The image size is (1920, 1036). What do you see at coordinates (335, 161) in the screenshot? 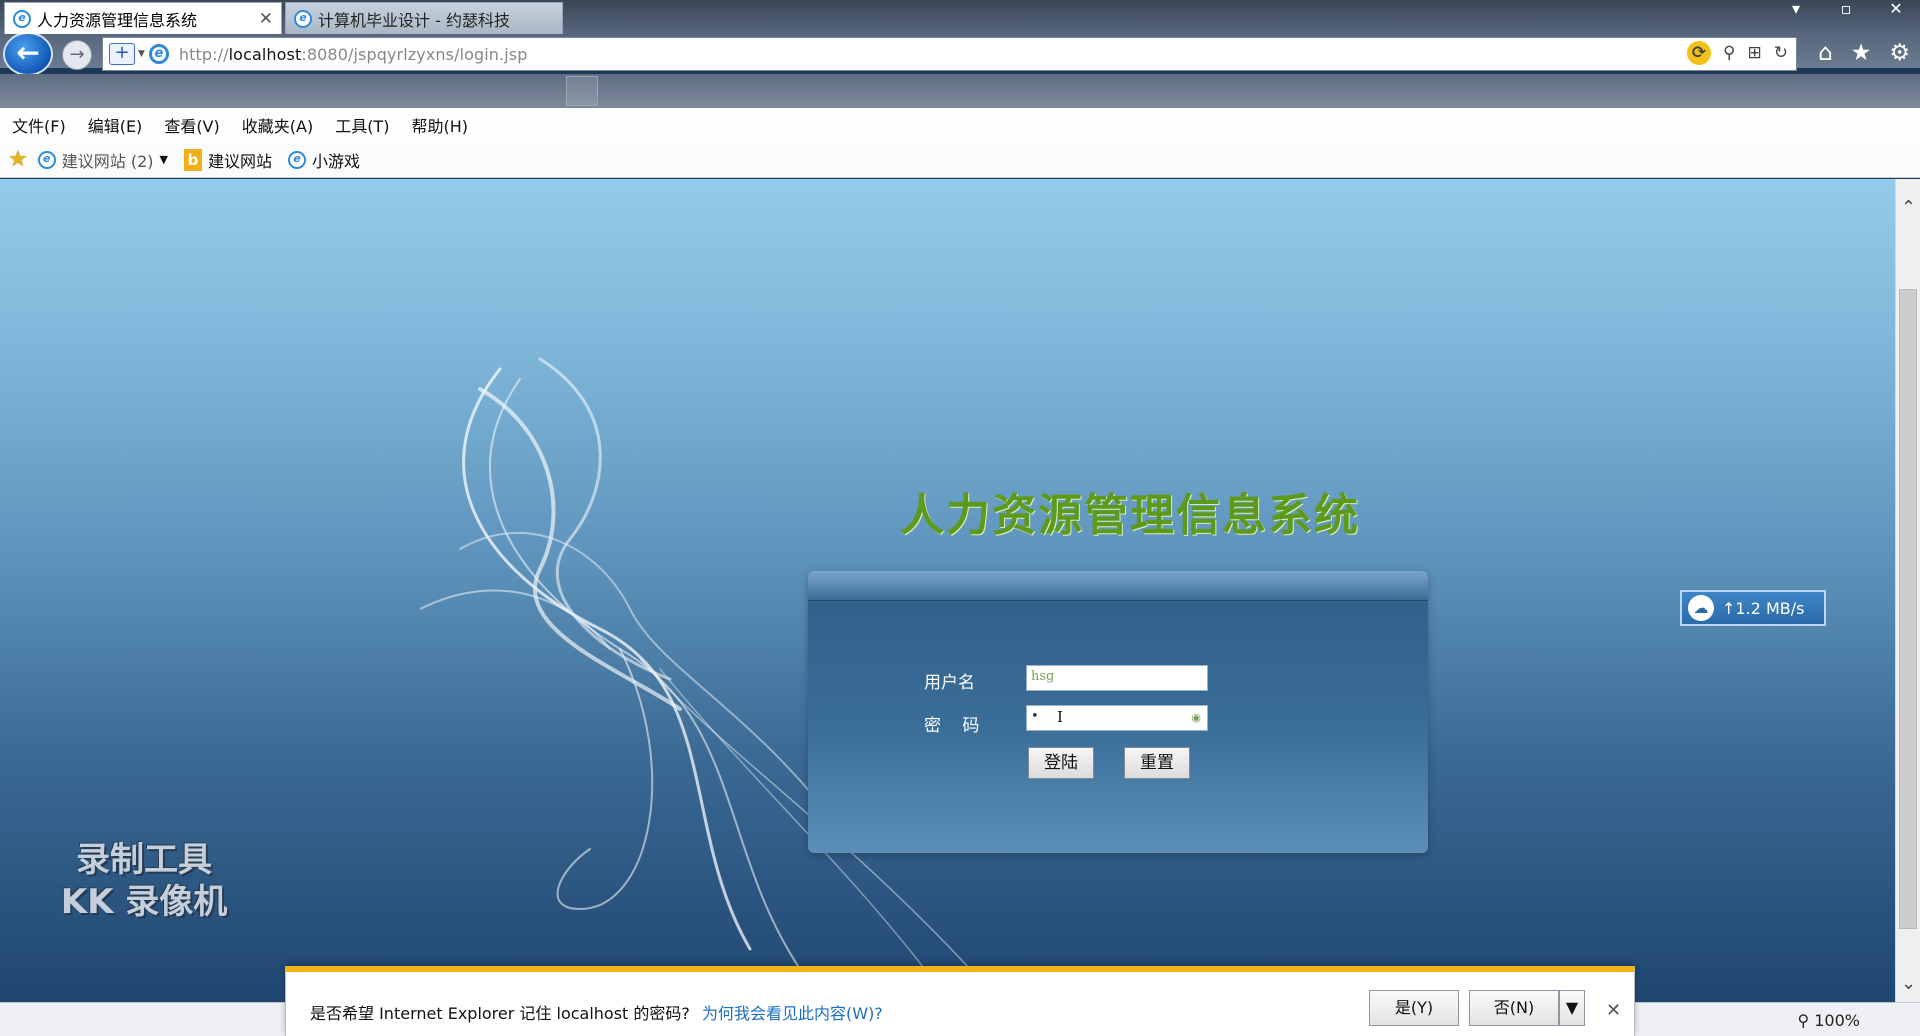
I see `fav-label: 小游戏` at bounding box center [335, 161].